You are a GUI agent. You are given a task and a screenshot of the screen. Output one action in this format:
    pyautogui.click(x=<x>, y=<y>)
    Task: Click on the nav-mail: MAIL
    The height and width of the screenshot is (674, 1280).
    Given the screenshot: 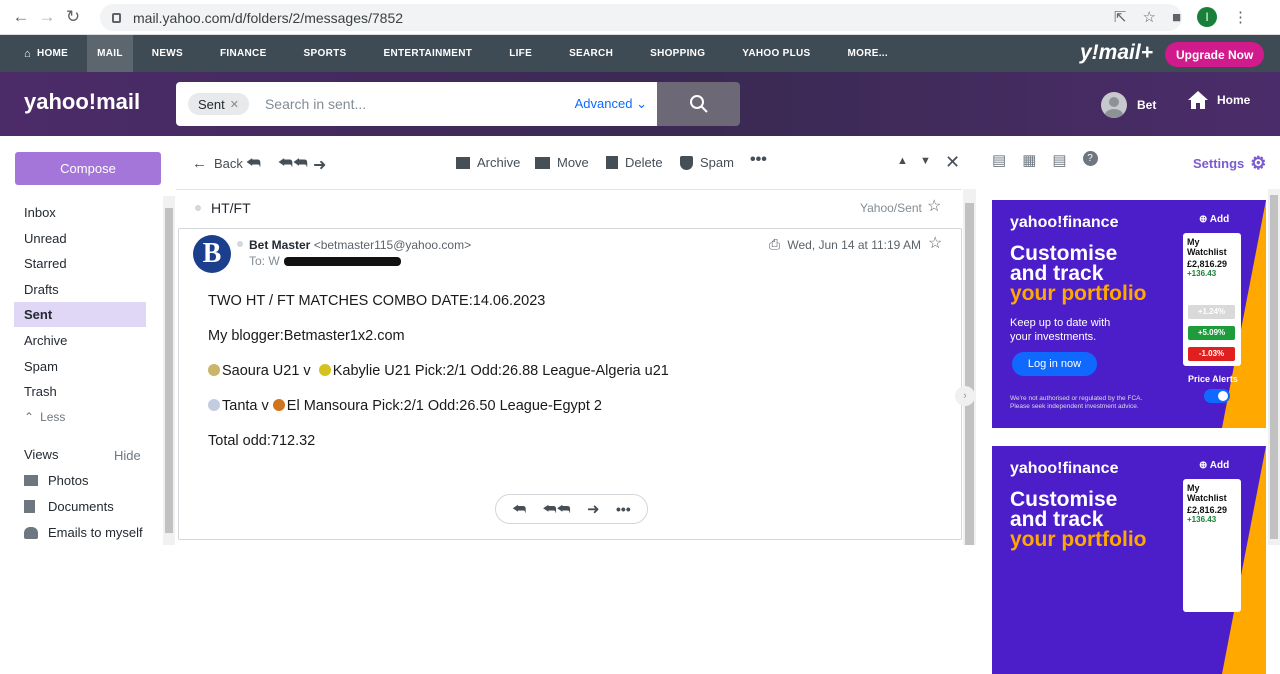 What is the action you would take?
    pyautogui.click(x=110, y=53)
    